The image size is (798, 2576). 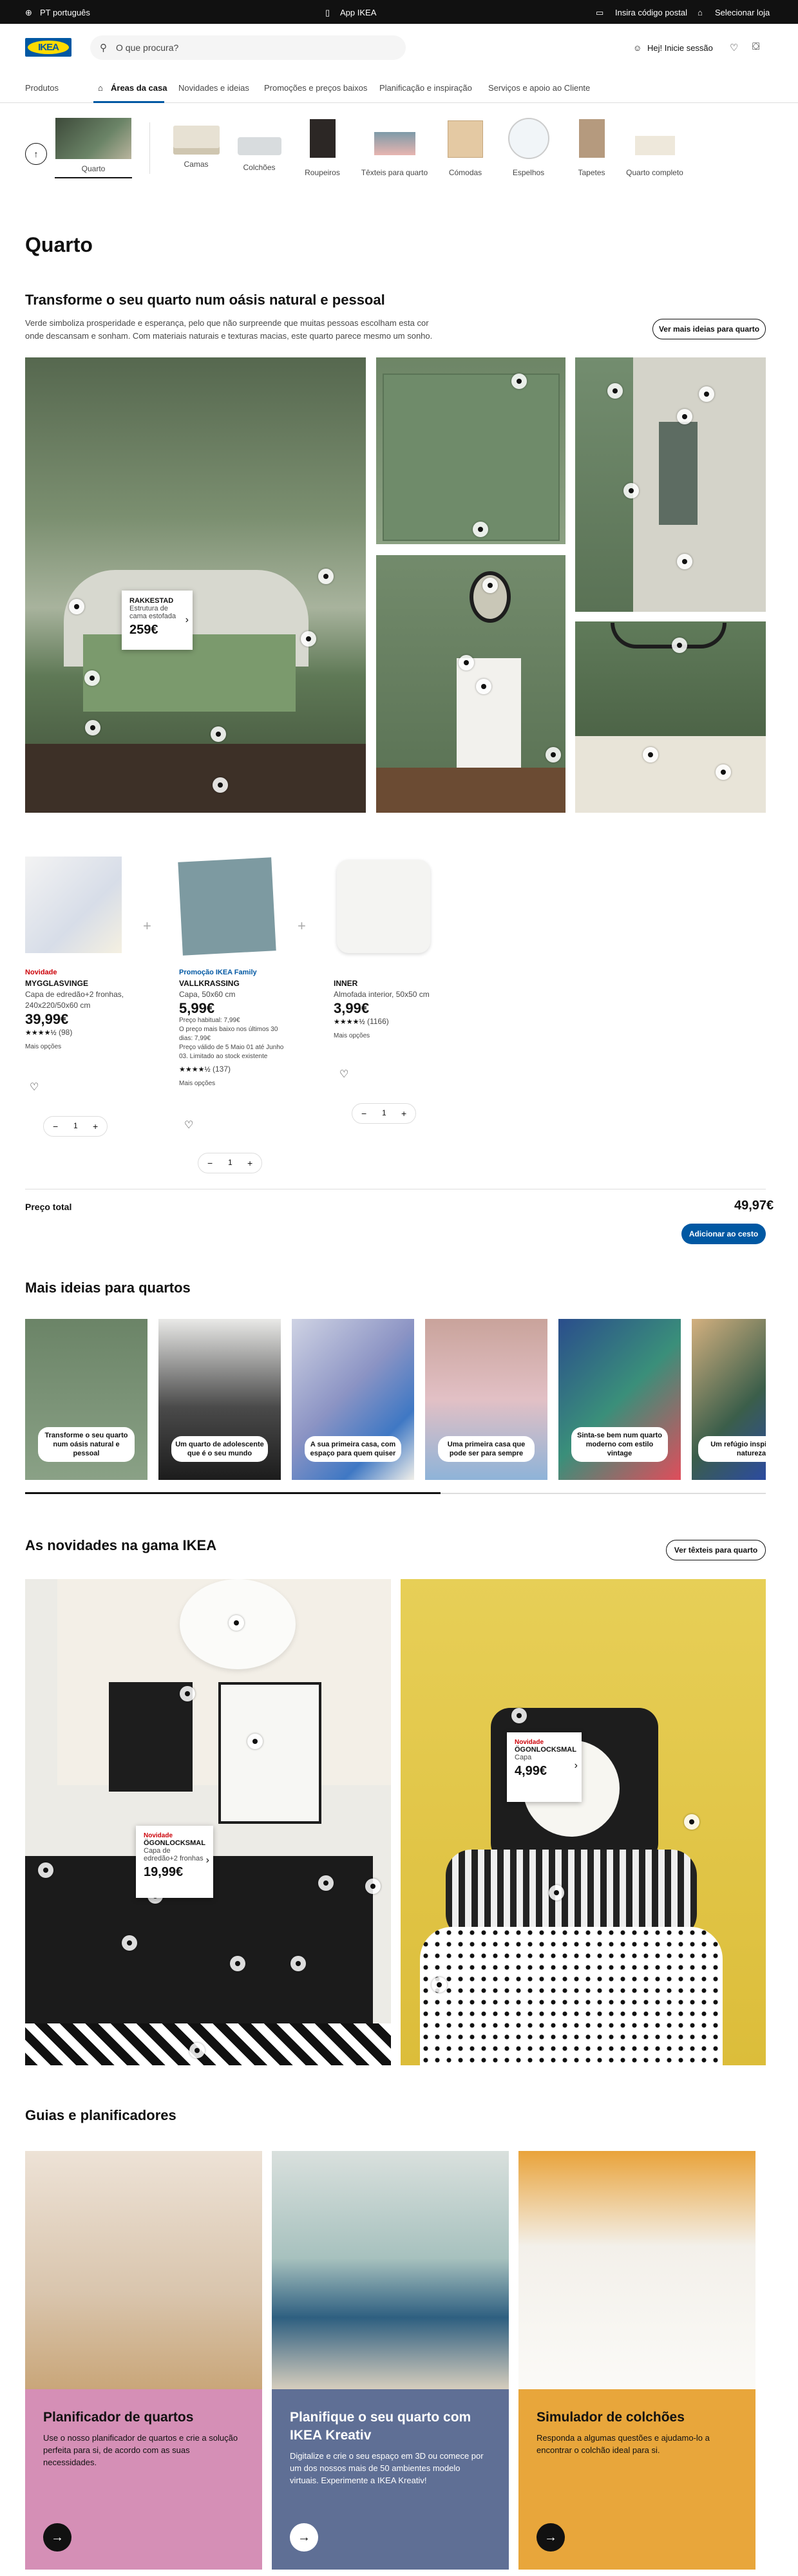 I want to click on tab-promocoes: Promoções e preços baixos, so click(x=315, y=88).